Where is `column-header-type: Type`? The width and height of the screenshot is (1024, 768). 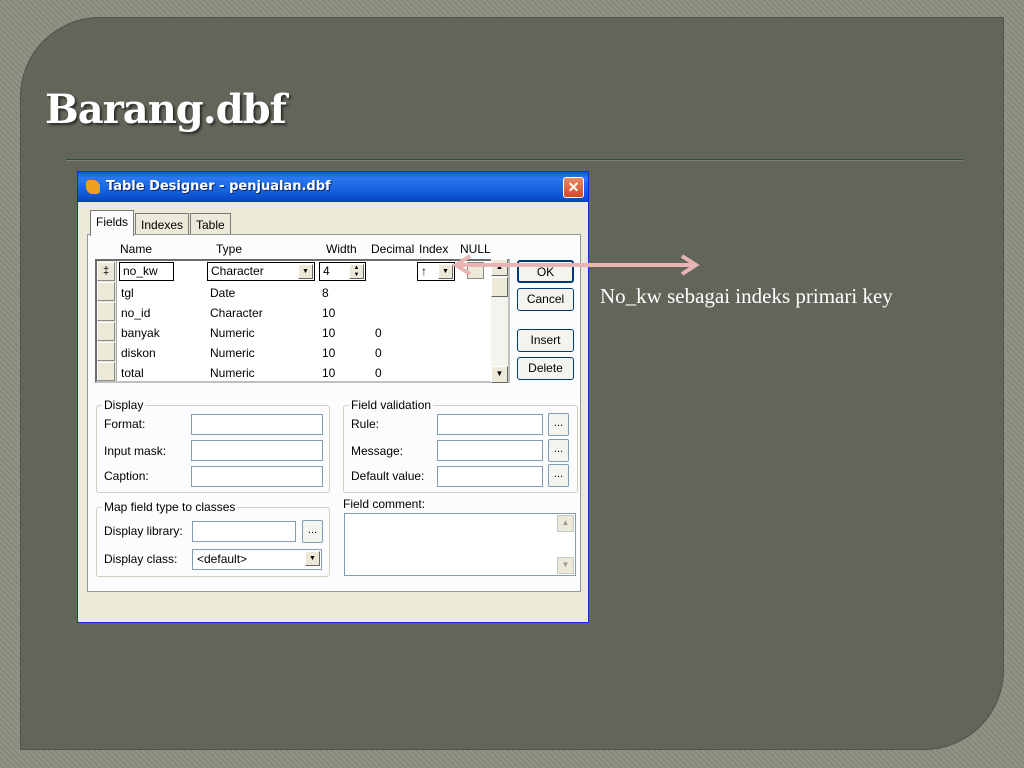 column-header-type: Type is located at coordinates (229, 249).